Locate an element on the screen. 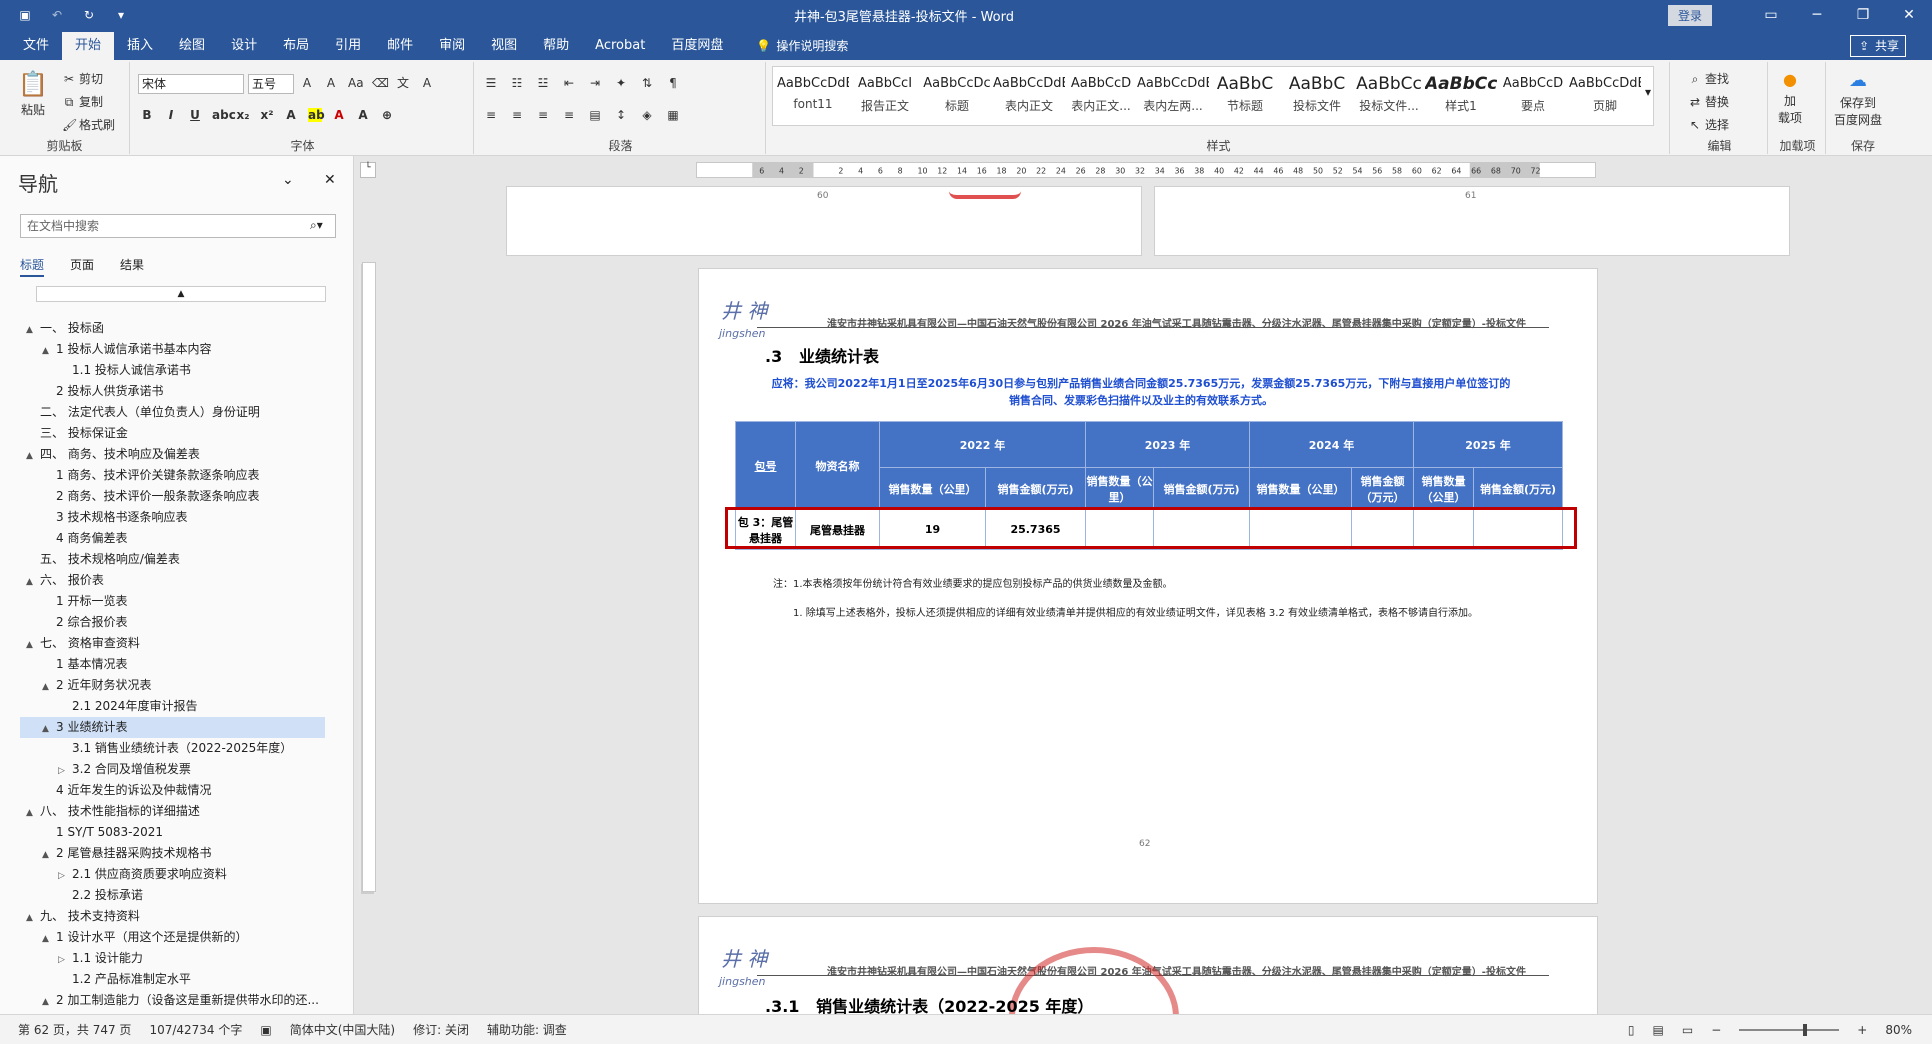 The image size is (1932, 1044). zoom-in-icon: + is located at coordinates (1862, 1030).